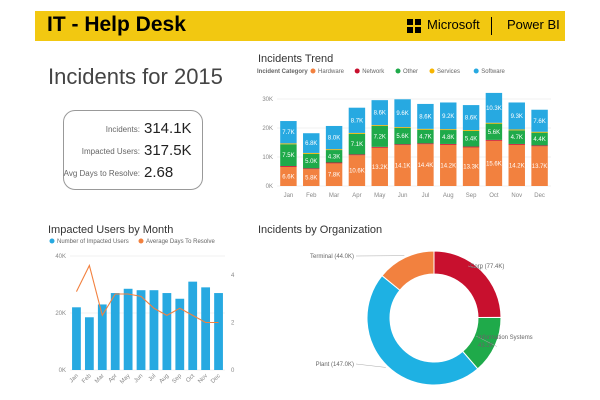 This screenshot has width=600, height=400. I want to click on bar-label-hardware: 5.8K, so click(311, 179).